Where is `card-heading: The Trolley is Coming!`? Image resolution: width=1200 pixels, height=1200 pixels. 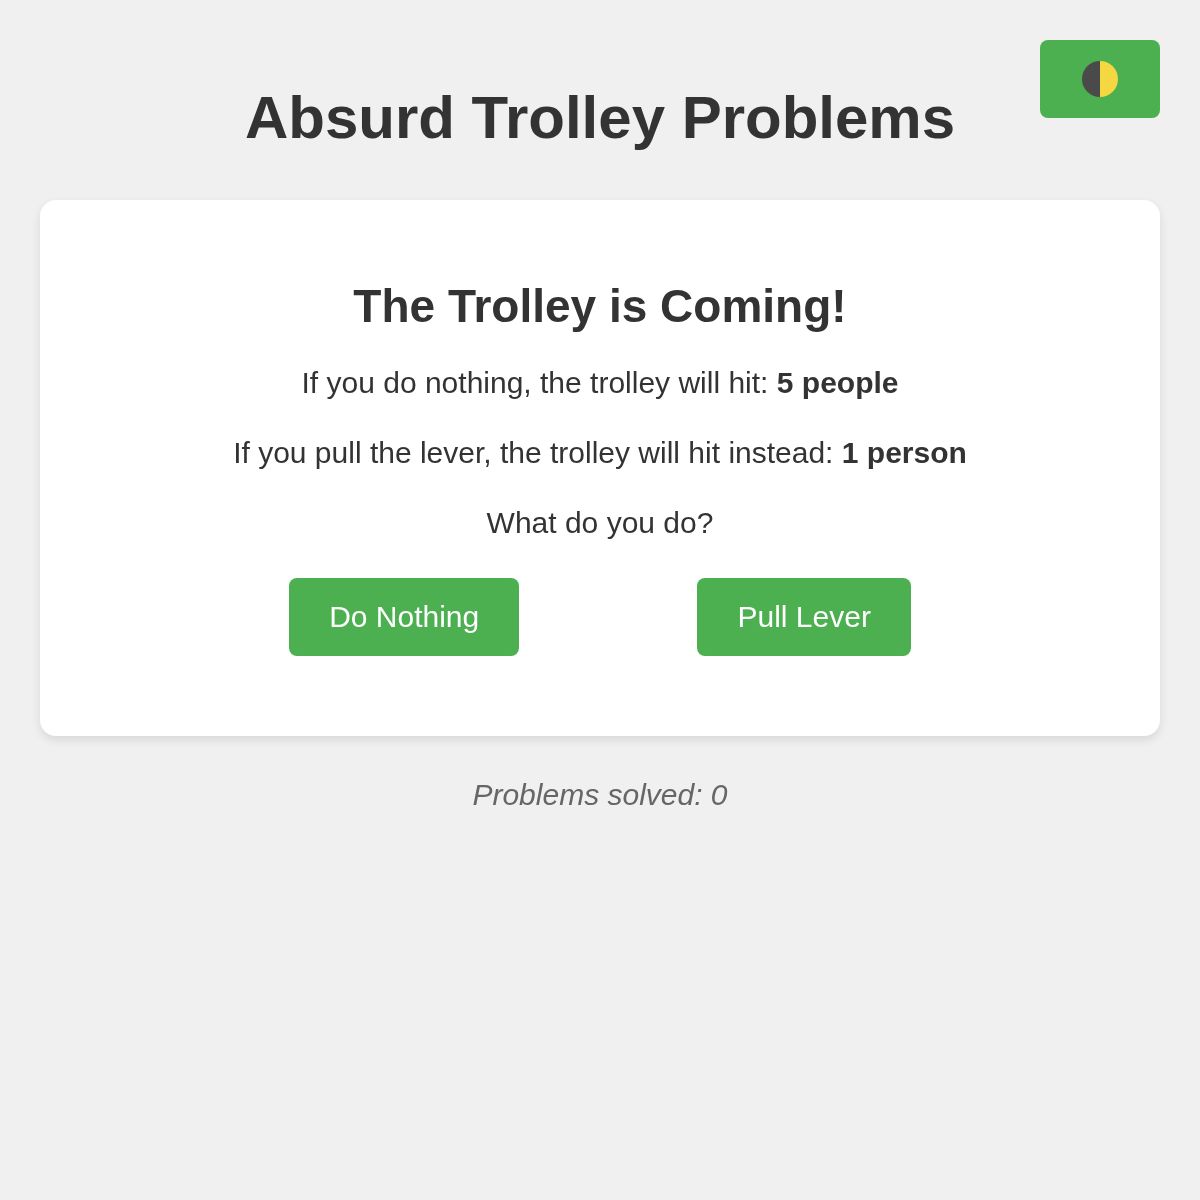
card-heading: The Trolley is Coming! is located at coordinates (600, 306).